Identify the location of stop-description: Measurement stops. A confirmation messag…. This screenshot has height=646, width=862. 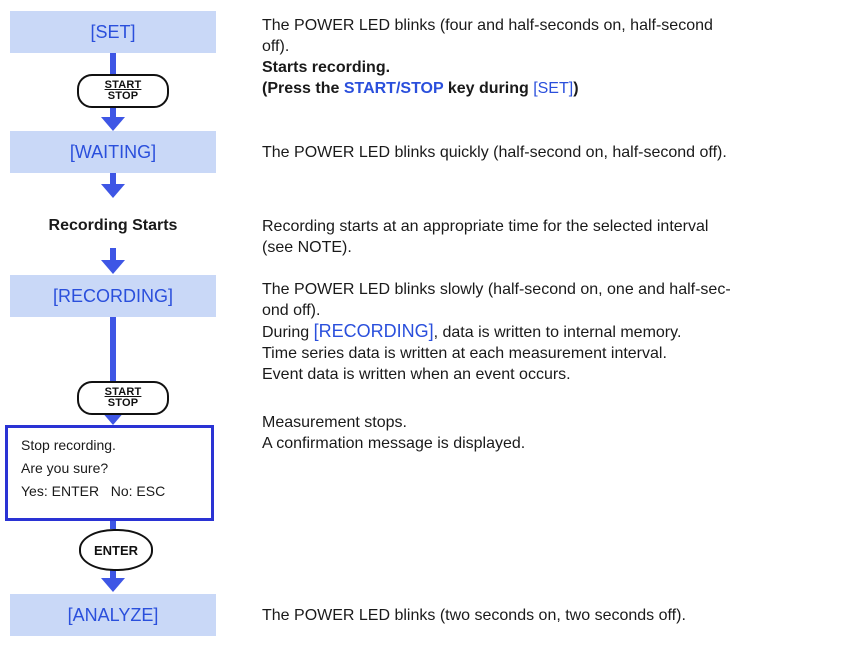
(393, 433).